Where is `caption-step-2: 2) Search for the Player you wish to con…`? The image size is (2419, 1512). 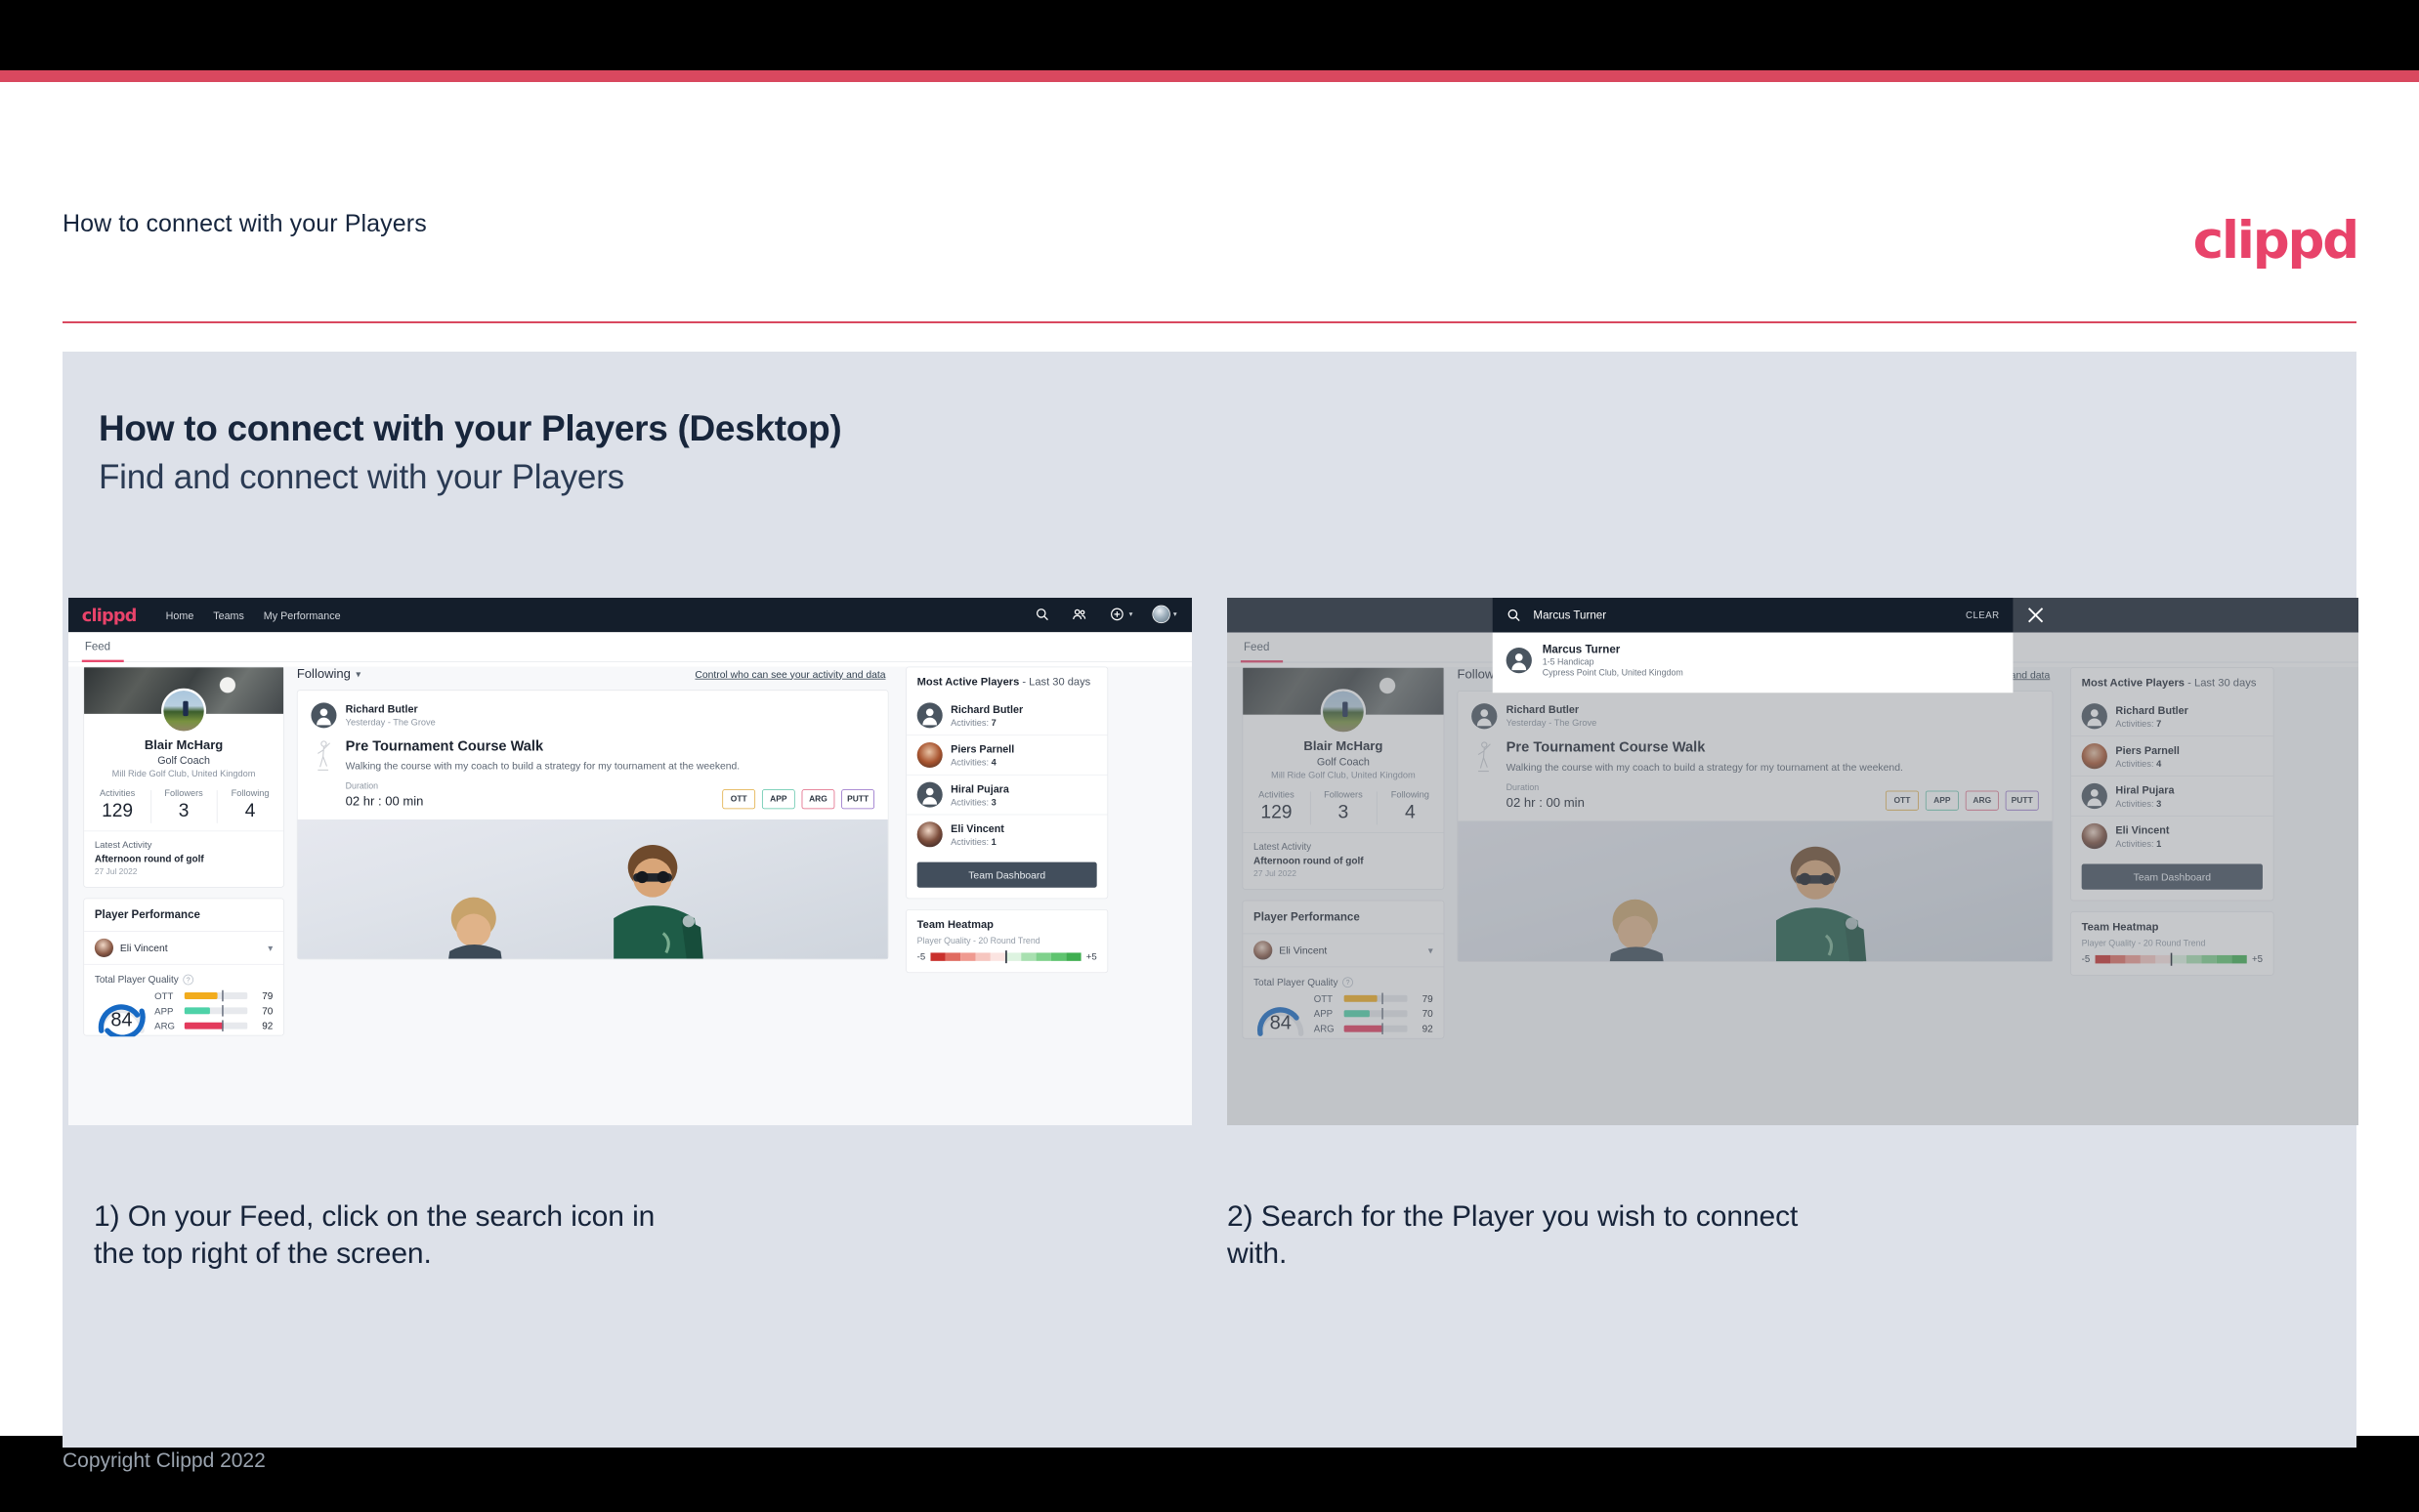
caption-step-2: 2) Search for the Player you wish to con… is located at coordinates (1513, 1235).